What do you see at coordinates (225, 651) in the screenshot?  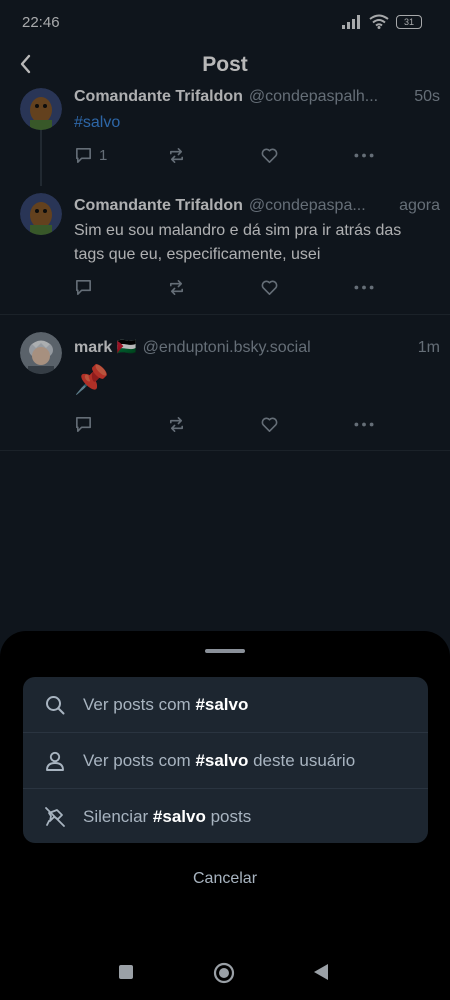 I see `sheet-drag-handle` at bounding box center [225, 651].